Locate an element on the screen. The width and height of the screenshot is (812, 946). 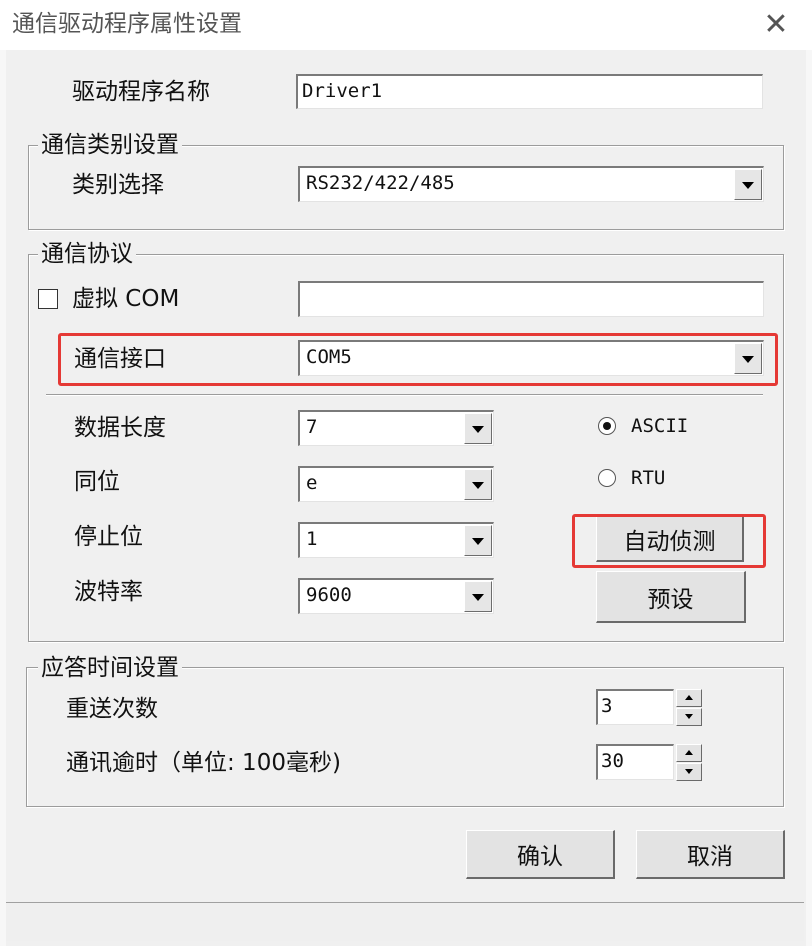
window-title: 通信驱动程序属性设置 is located at coordinates (127, 24).